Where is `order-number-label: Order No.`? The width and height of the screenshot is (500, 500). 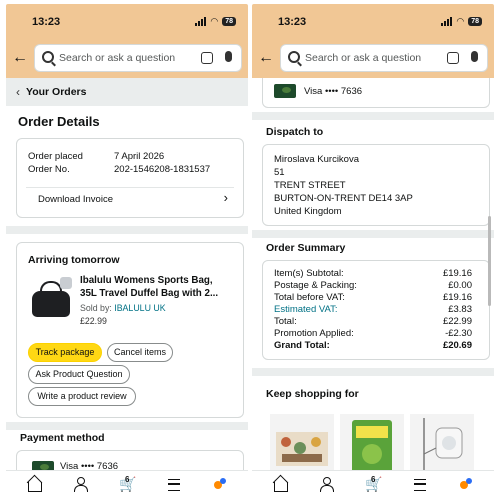
order-number-label: Order No. is located at coordinates (49, 169).